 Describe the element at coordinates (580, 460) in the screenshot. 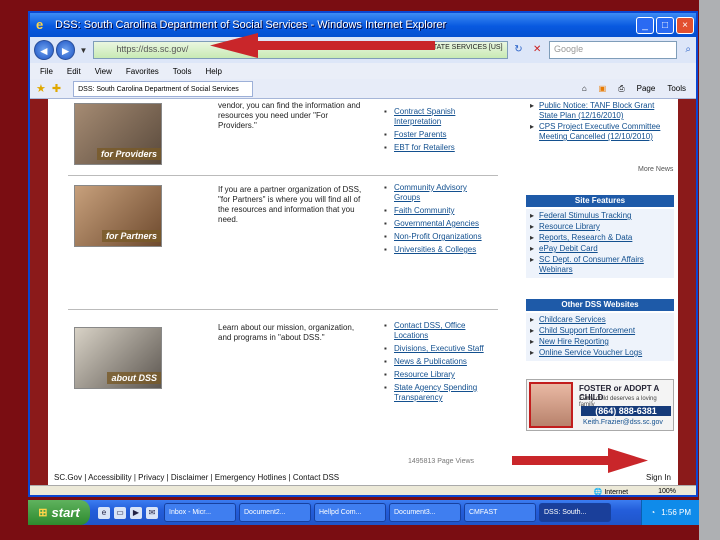

I see `sign-in-arrow` at that location.